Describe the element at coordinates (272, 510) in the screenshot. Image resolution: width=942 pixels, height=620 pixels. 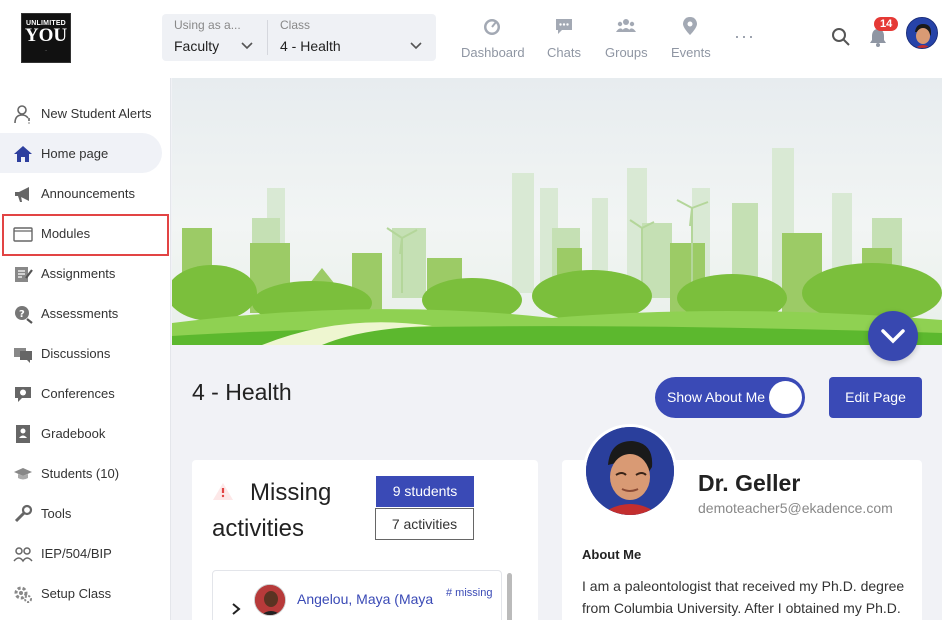
I see `missing-activities-title: Missing activities` at that location.